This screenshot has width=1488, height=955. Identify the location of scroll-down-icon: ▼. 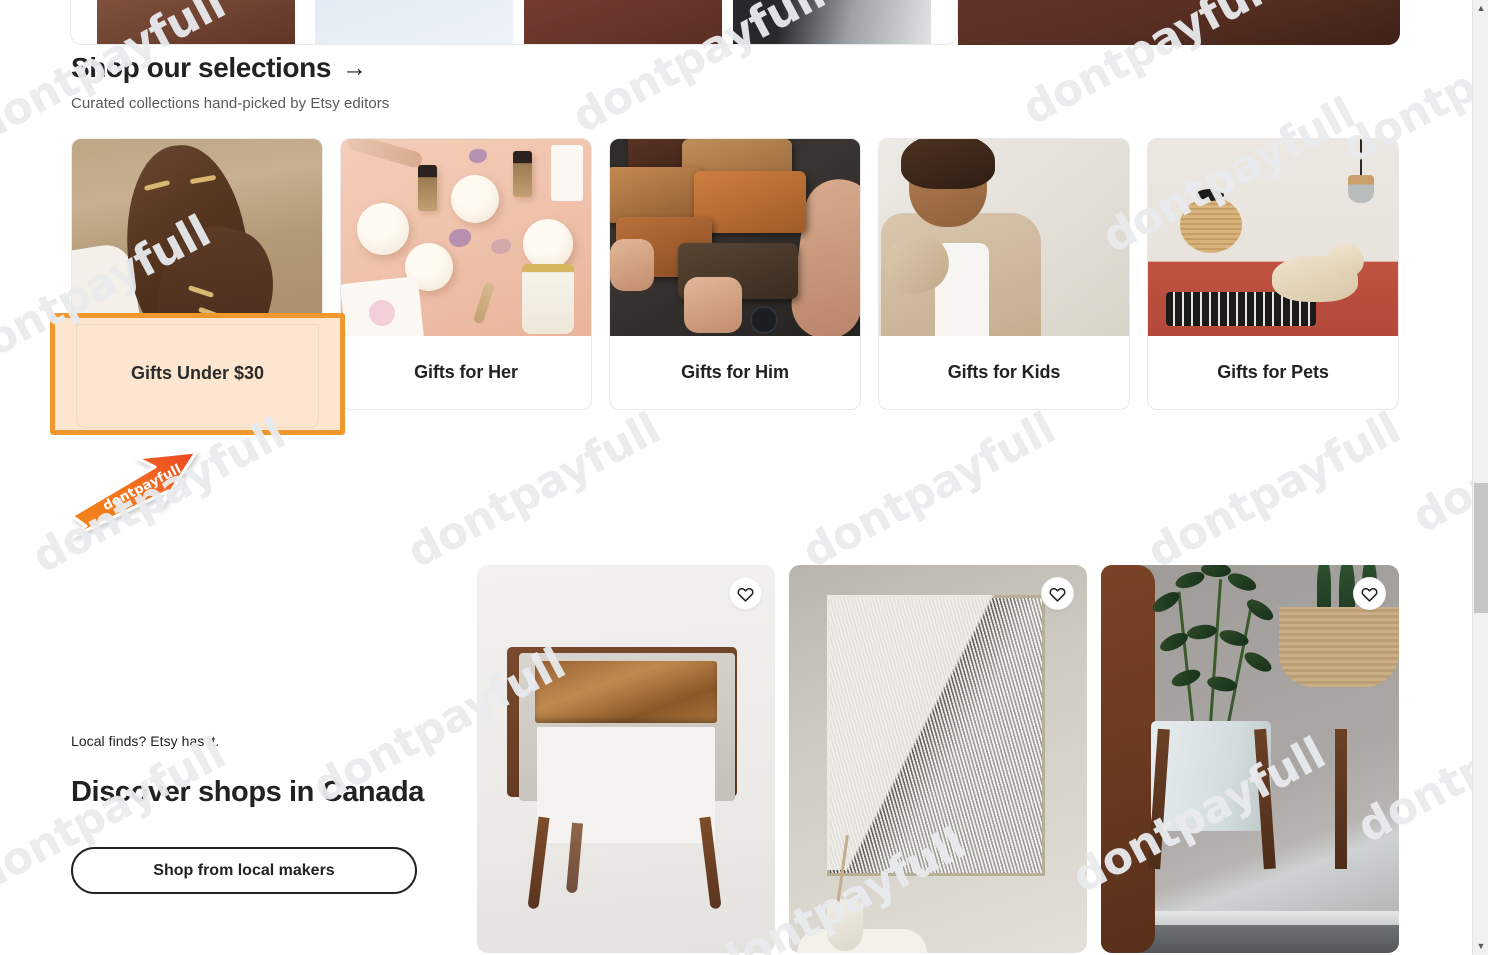
(1480, 946).